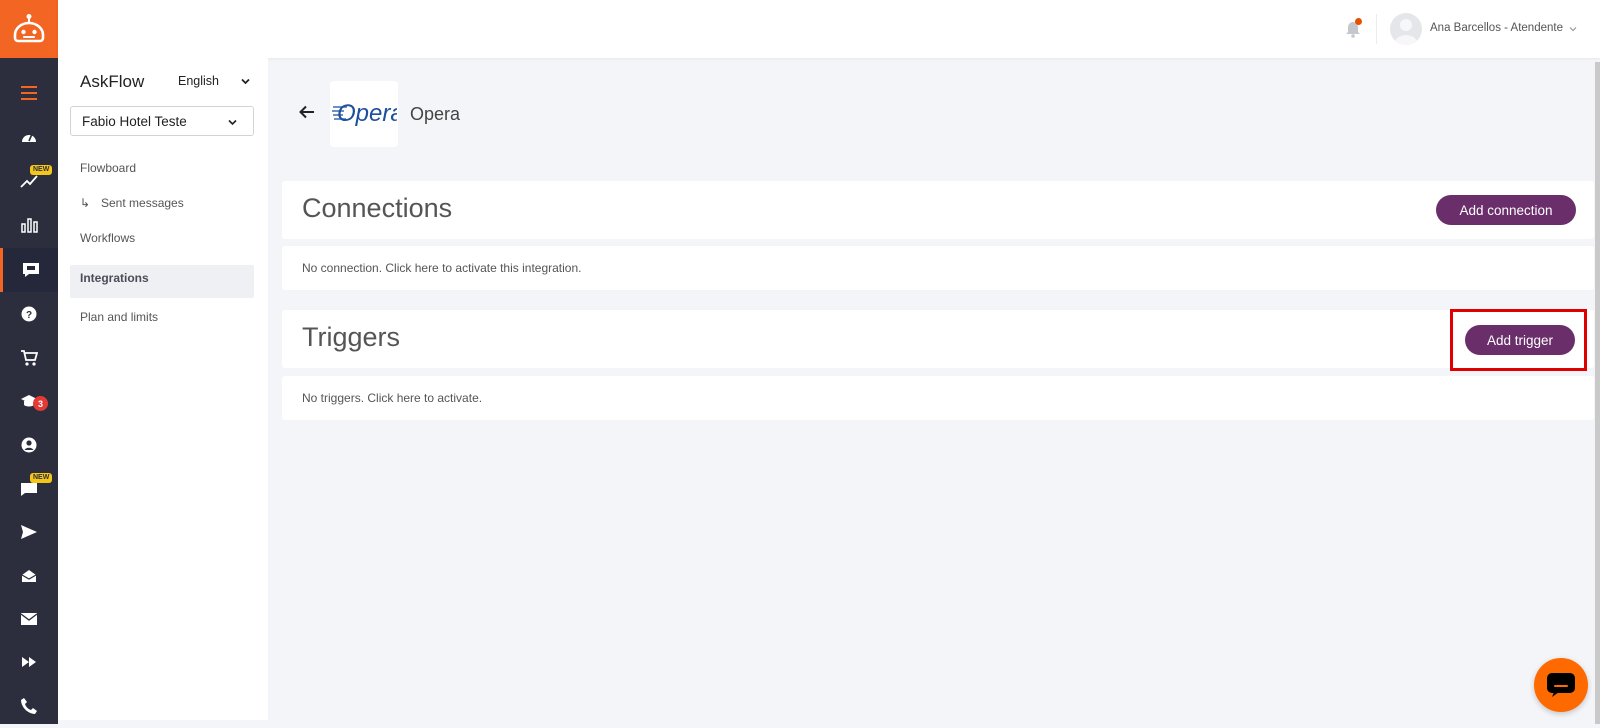 The height and width of the screenshot is (728, 1600). What do you see at coordinates (40, 403) in the screenshot?
I see `notification-count-badge: 3` at bounding box center [40, 403].